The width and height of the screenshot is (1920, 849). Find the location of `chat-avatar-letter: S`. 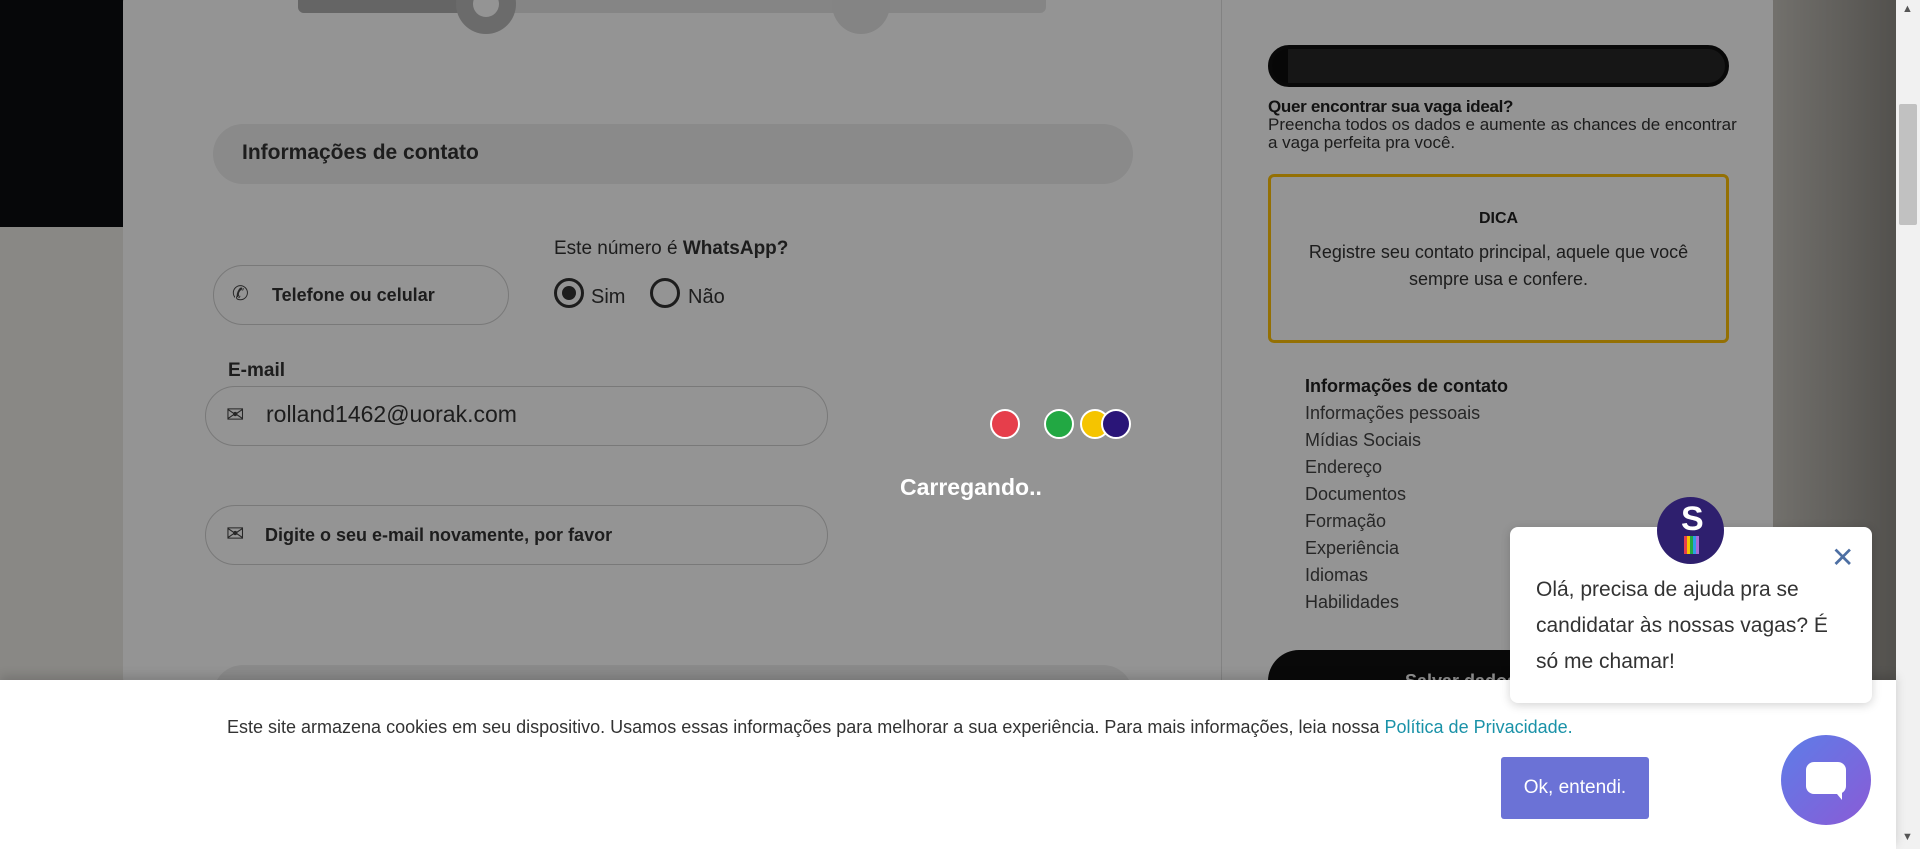

chat-avatar-letter: S is located at coordinates (1692, 519).